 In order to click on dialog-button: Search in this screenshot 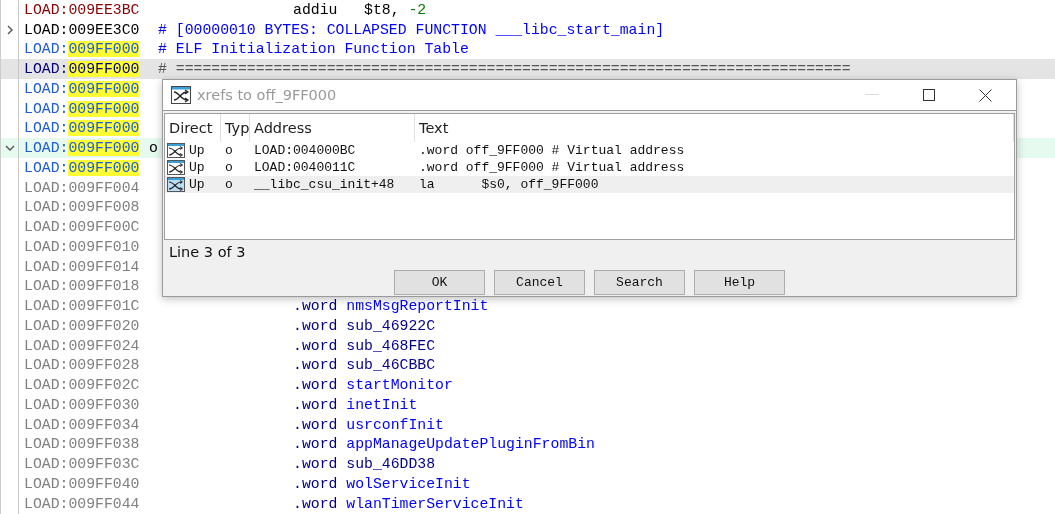, I will do `click(639, 282)`.